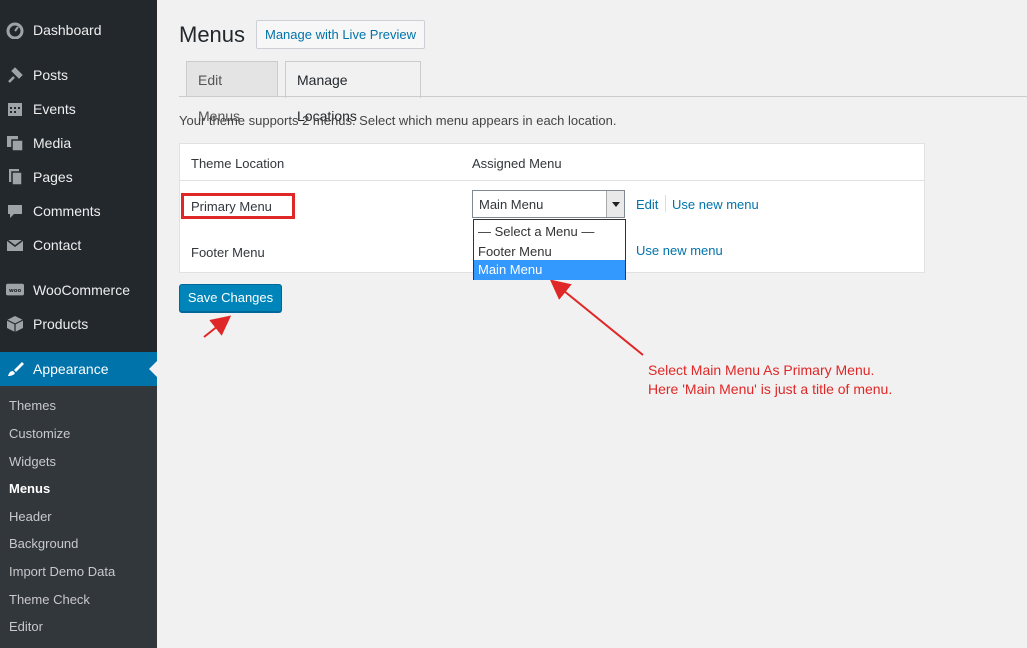 This screenshot has height=648, width=1027. I want to click on sidebar-item-dashboard: Dashboard, so click(78, 30).